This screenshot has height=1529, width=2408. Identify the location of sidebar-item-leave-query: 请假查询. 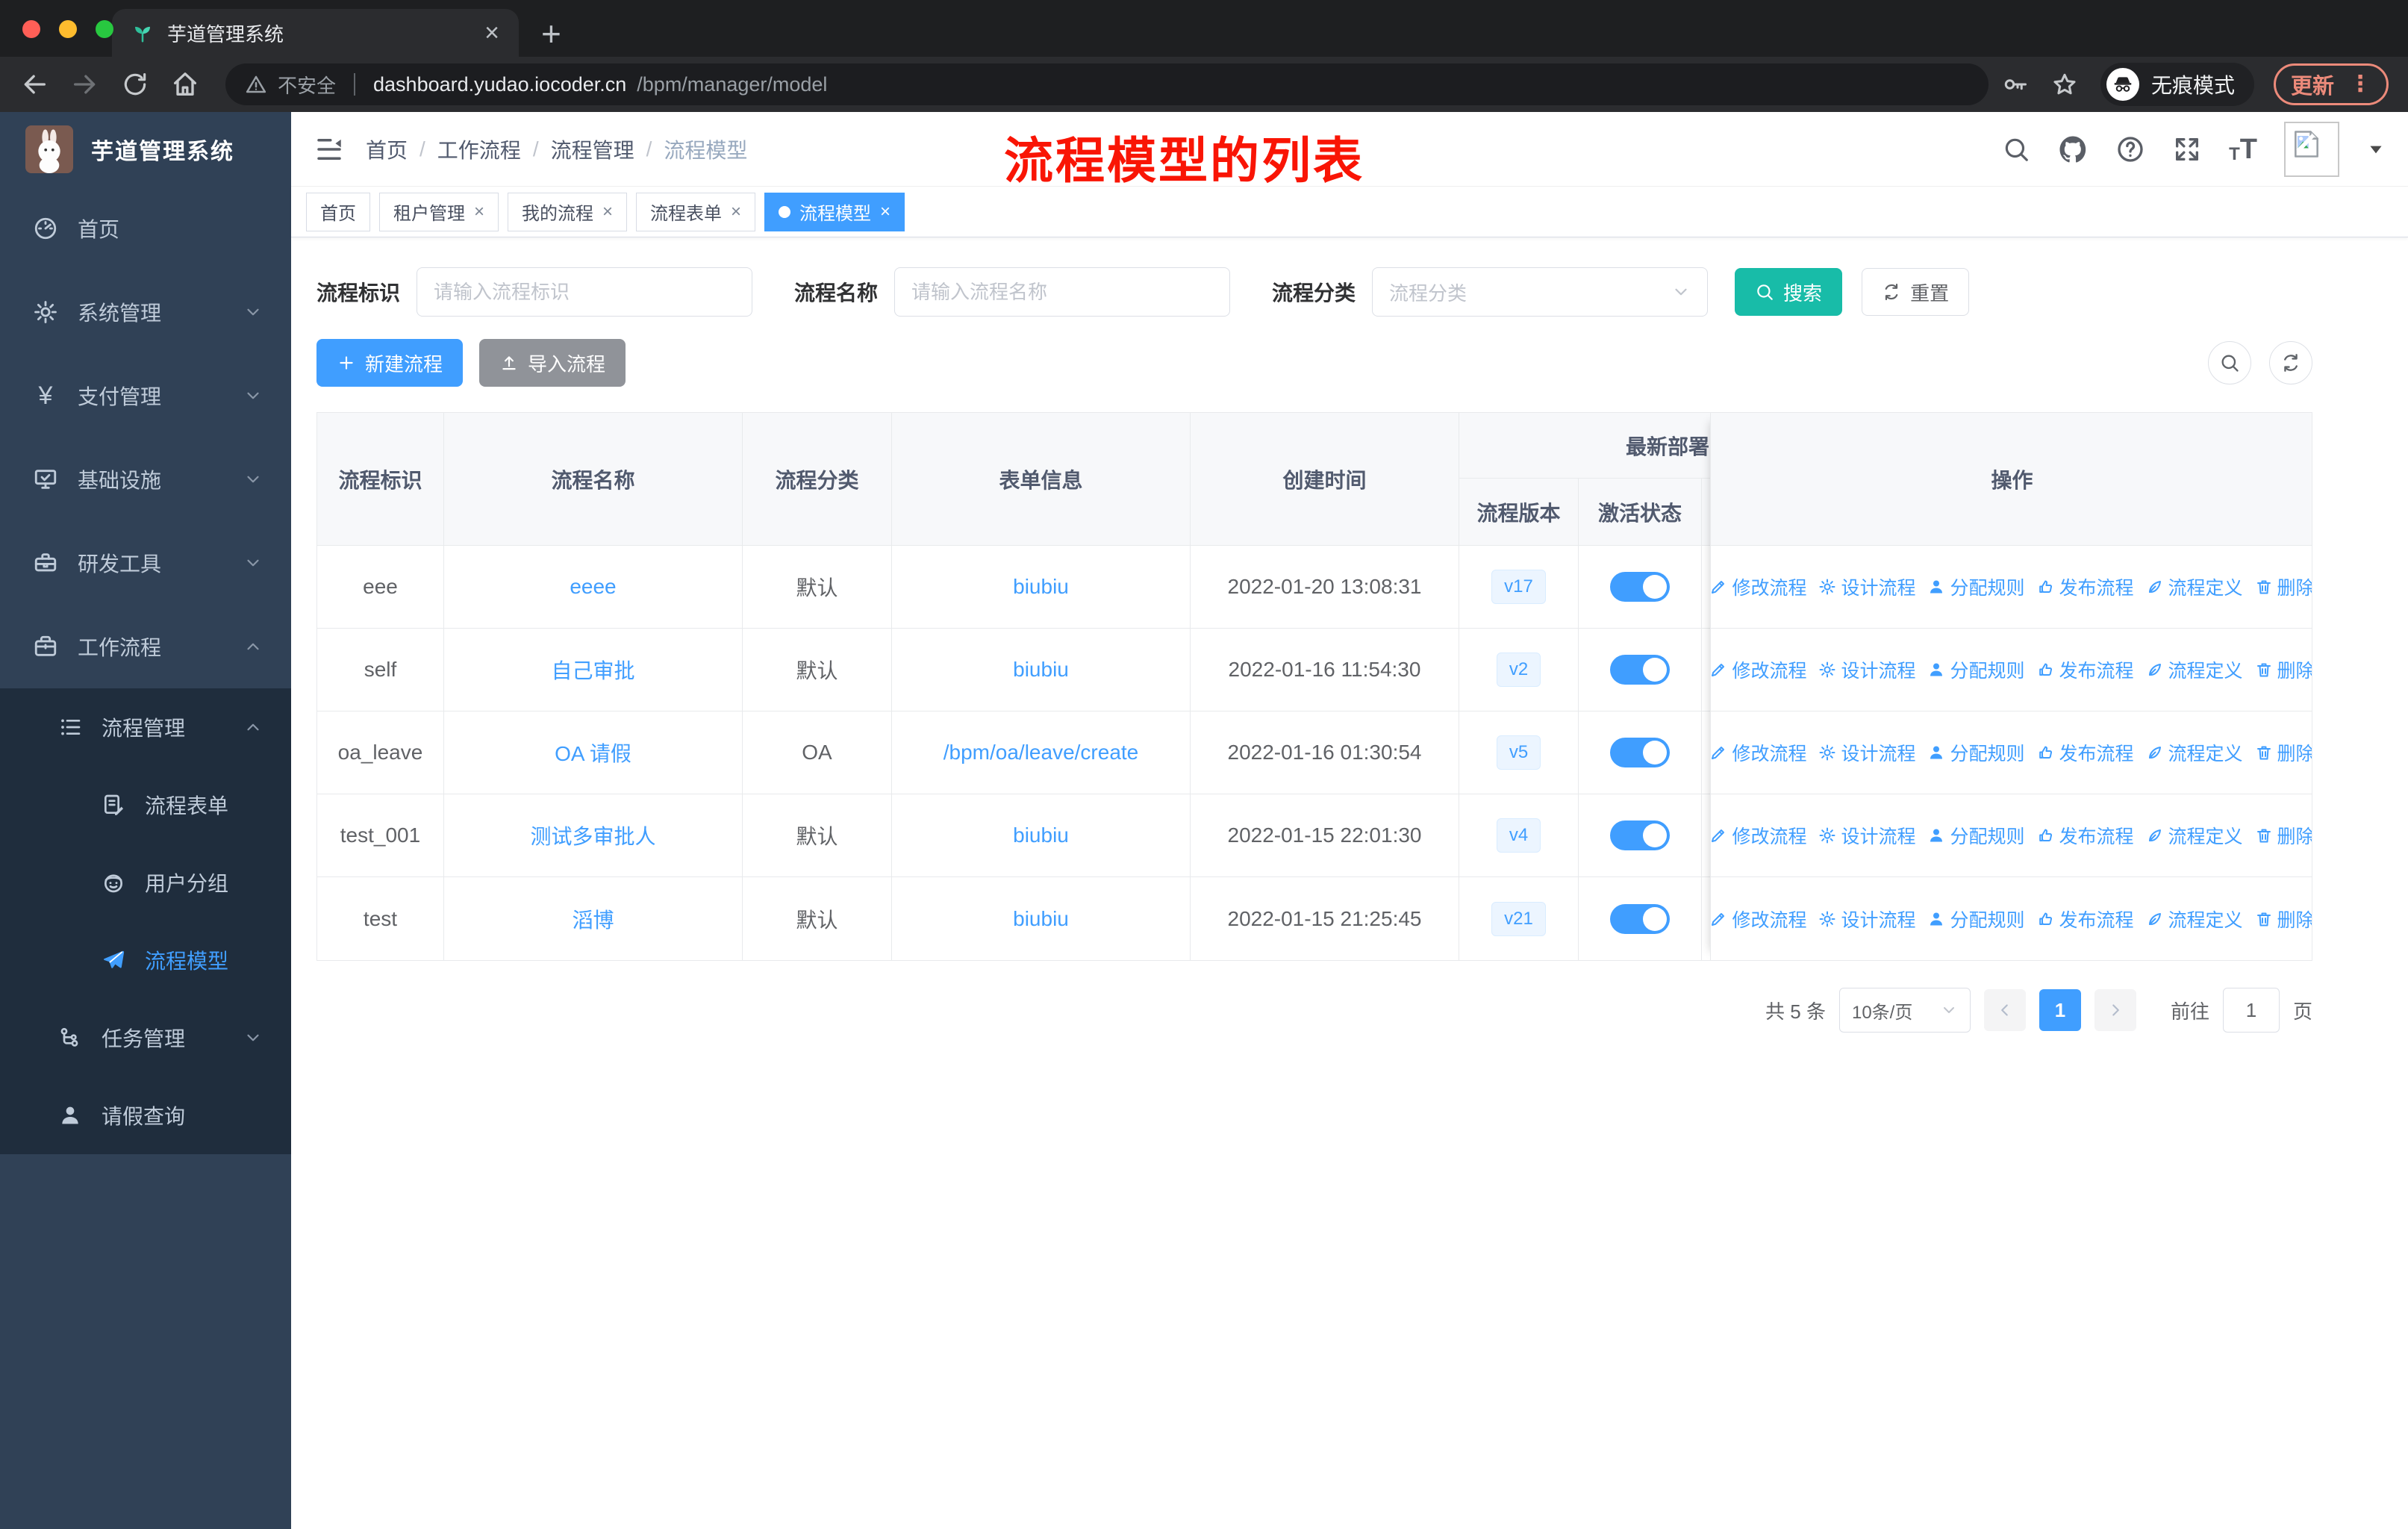
(145, 1115).